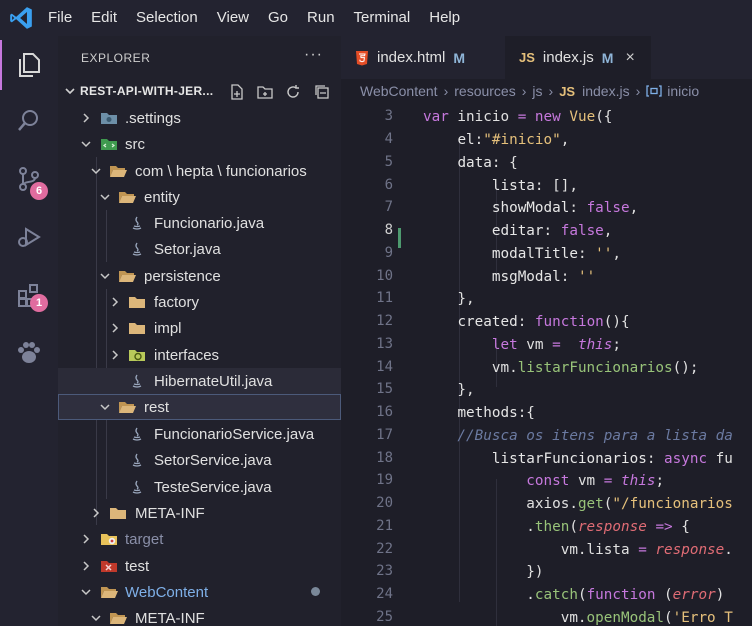 The height and width of the screenshot is (626, 752). Describe the element at coordinates (483, 572) in the screenshot. I see `code-line: })` at that location.